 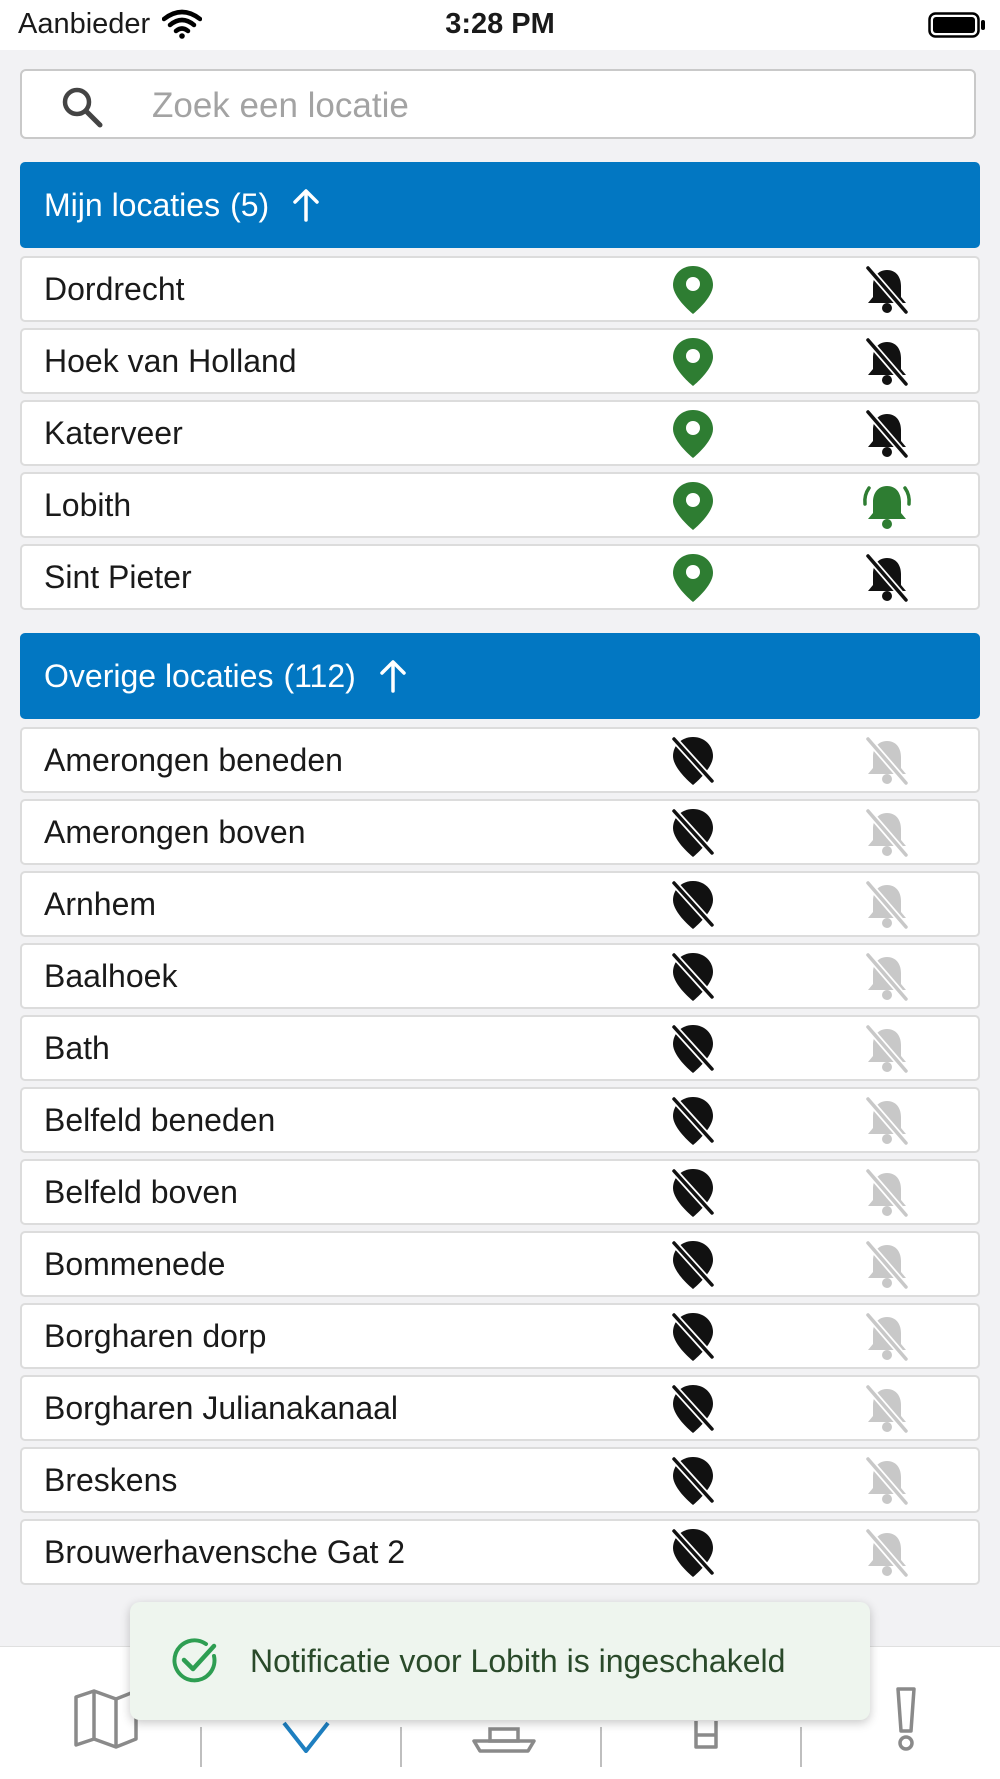 I want to click on search-bar, so click(x=498, y=104).